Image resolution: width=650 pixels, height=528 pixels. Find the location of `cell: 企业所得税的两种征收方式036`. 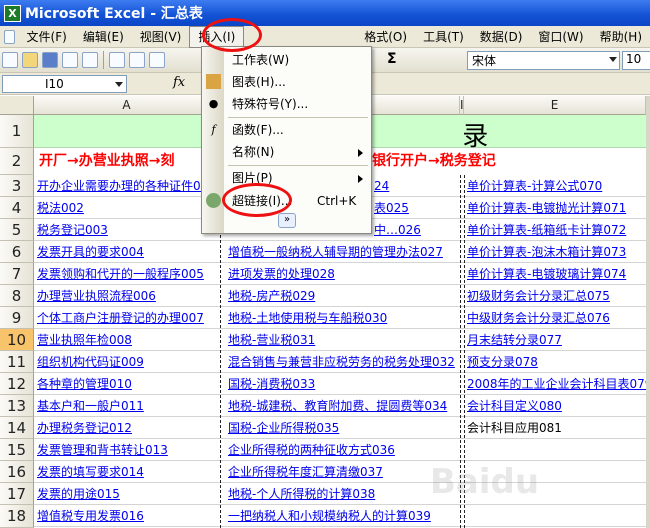

cell: 企业所得税的两种征收方式036 is located at coordinates (343, 450).